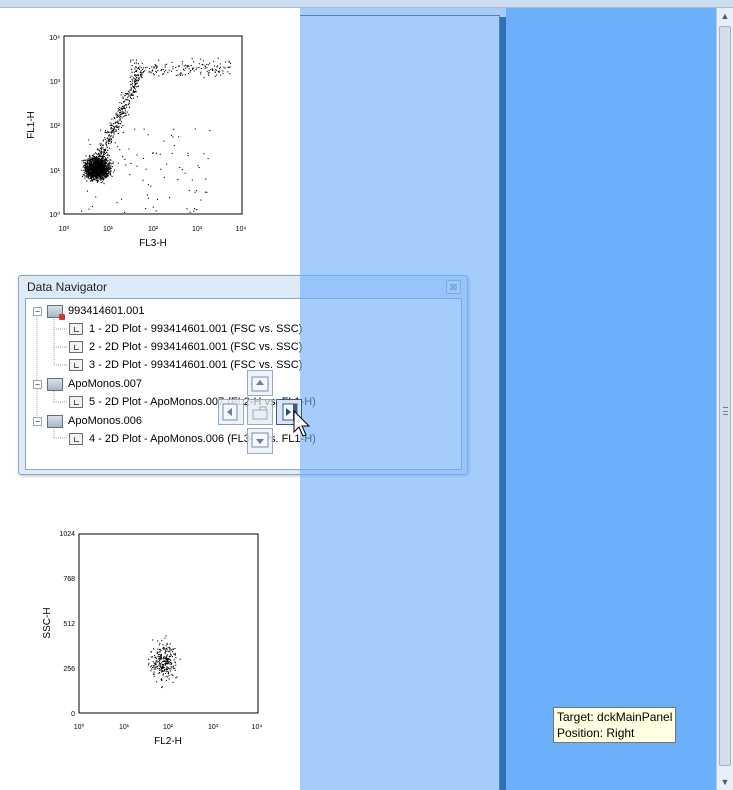 This screenshot has width=733, height=790. Describe the element at coordinates (260, 383) in the screenshot. I see `dock-top-button` at that location.